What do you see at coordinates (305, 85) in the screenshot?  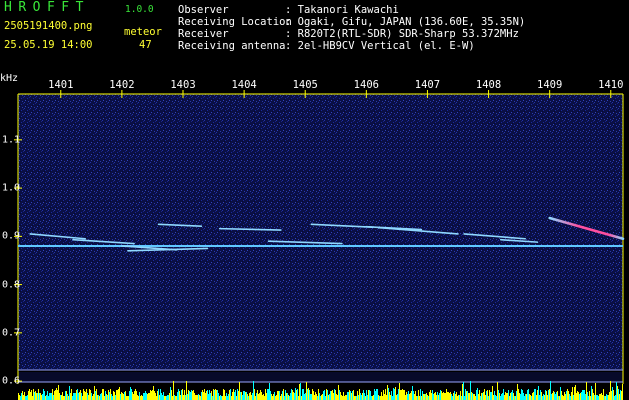 I see `x-tick-label: 1405` at bounding box center [305, 85].